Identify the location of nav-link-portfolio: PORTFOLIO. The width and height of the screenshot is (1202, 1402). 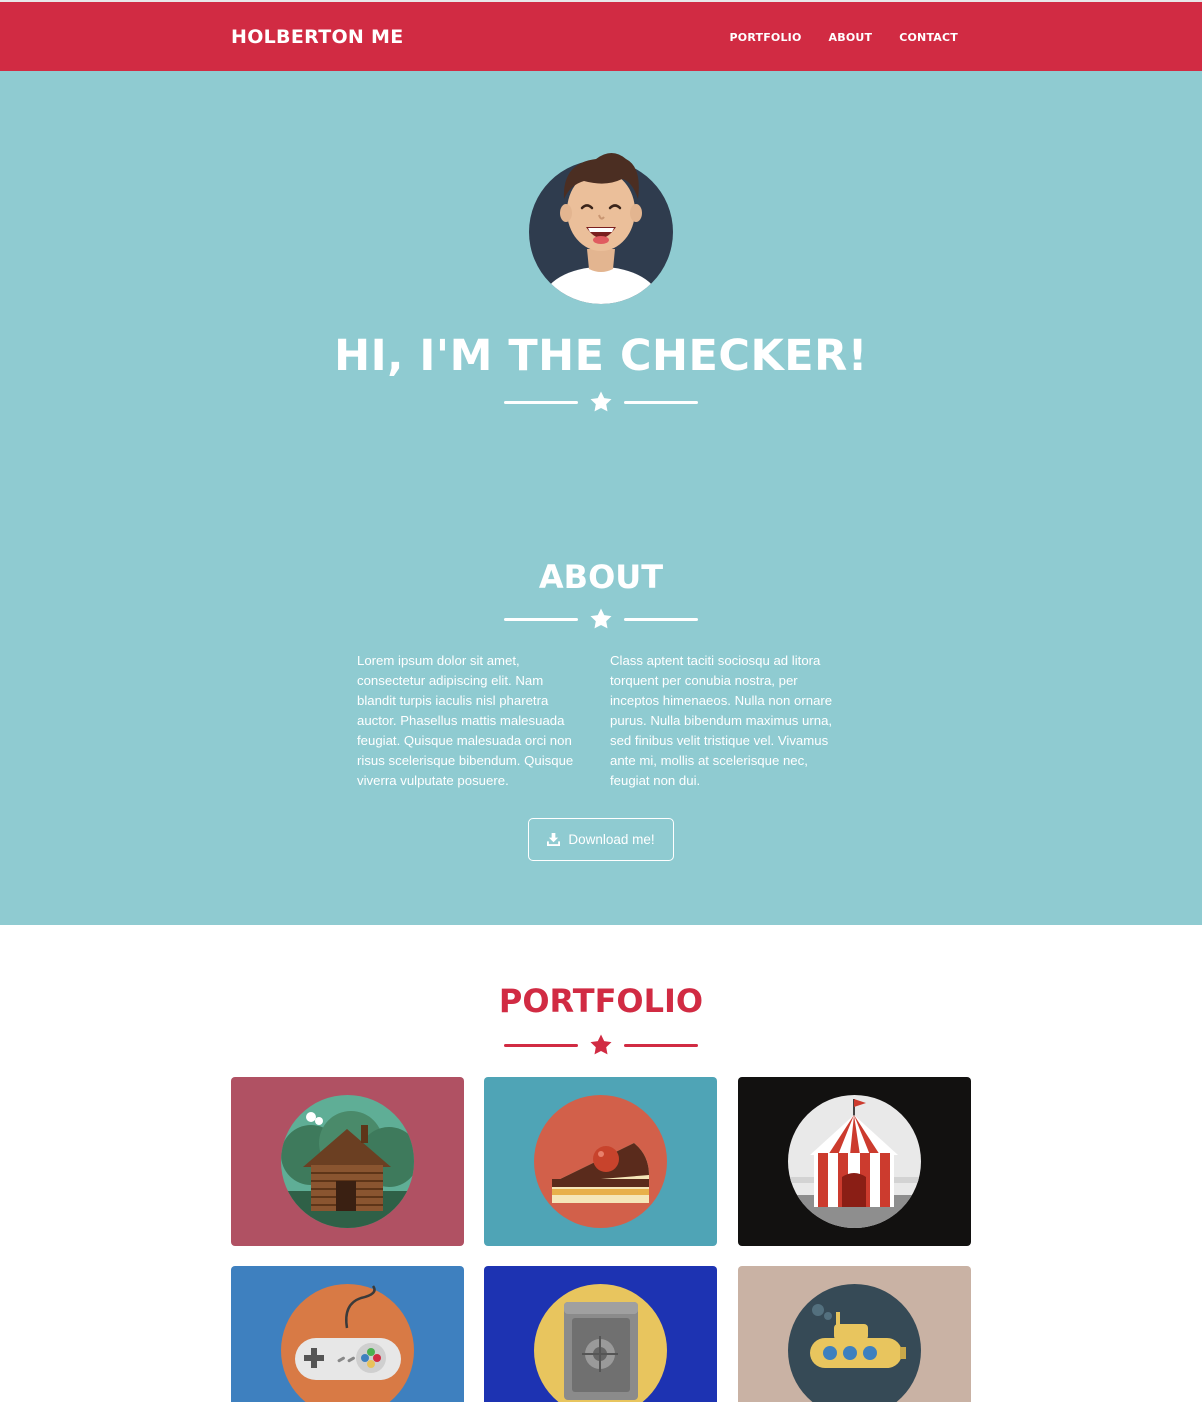
(766, 37).